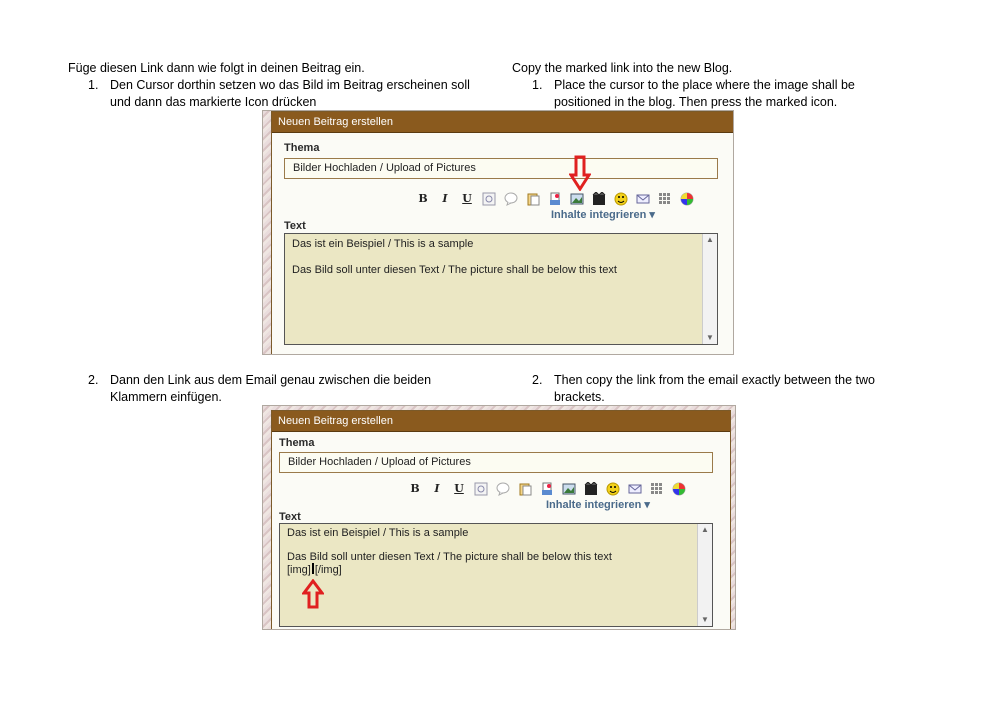 The height and width of the screenshot is (707, 1000). I want to click on subject-input-2: Bilder Hochladen / Upload of Pictures, so click(496, 462).